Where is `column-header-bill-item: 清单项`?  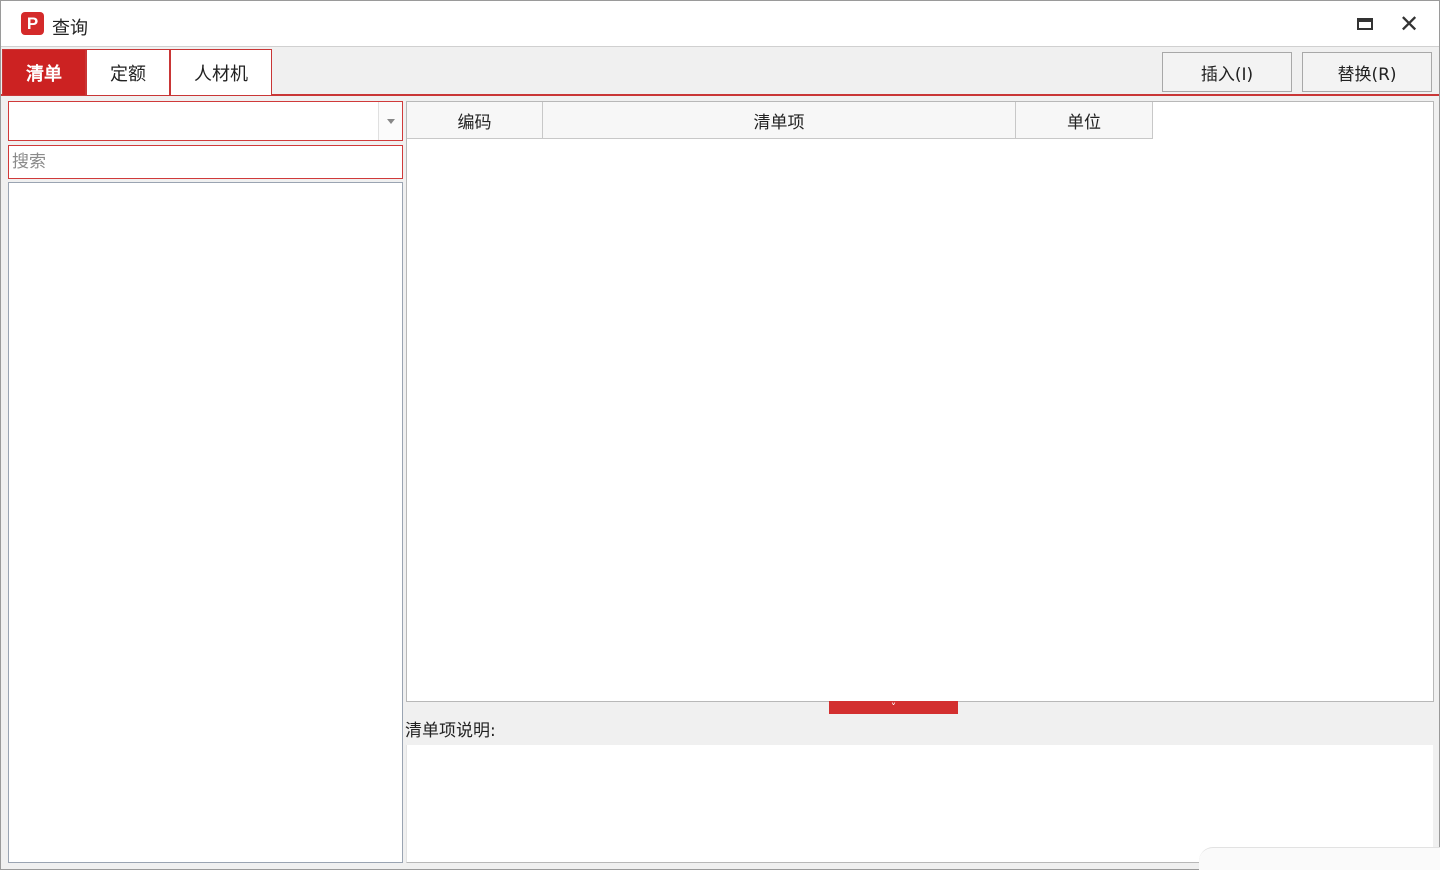 column-header-bill-item: 清单项 is located at coordinates (779, 120).